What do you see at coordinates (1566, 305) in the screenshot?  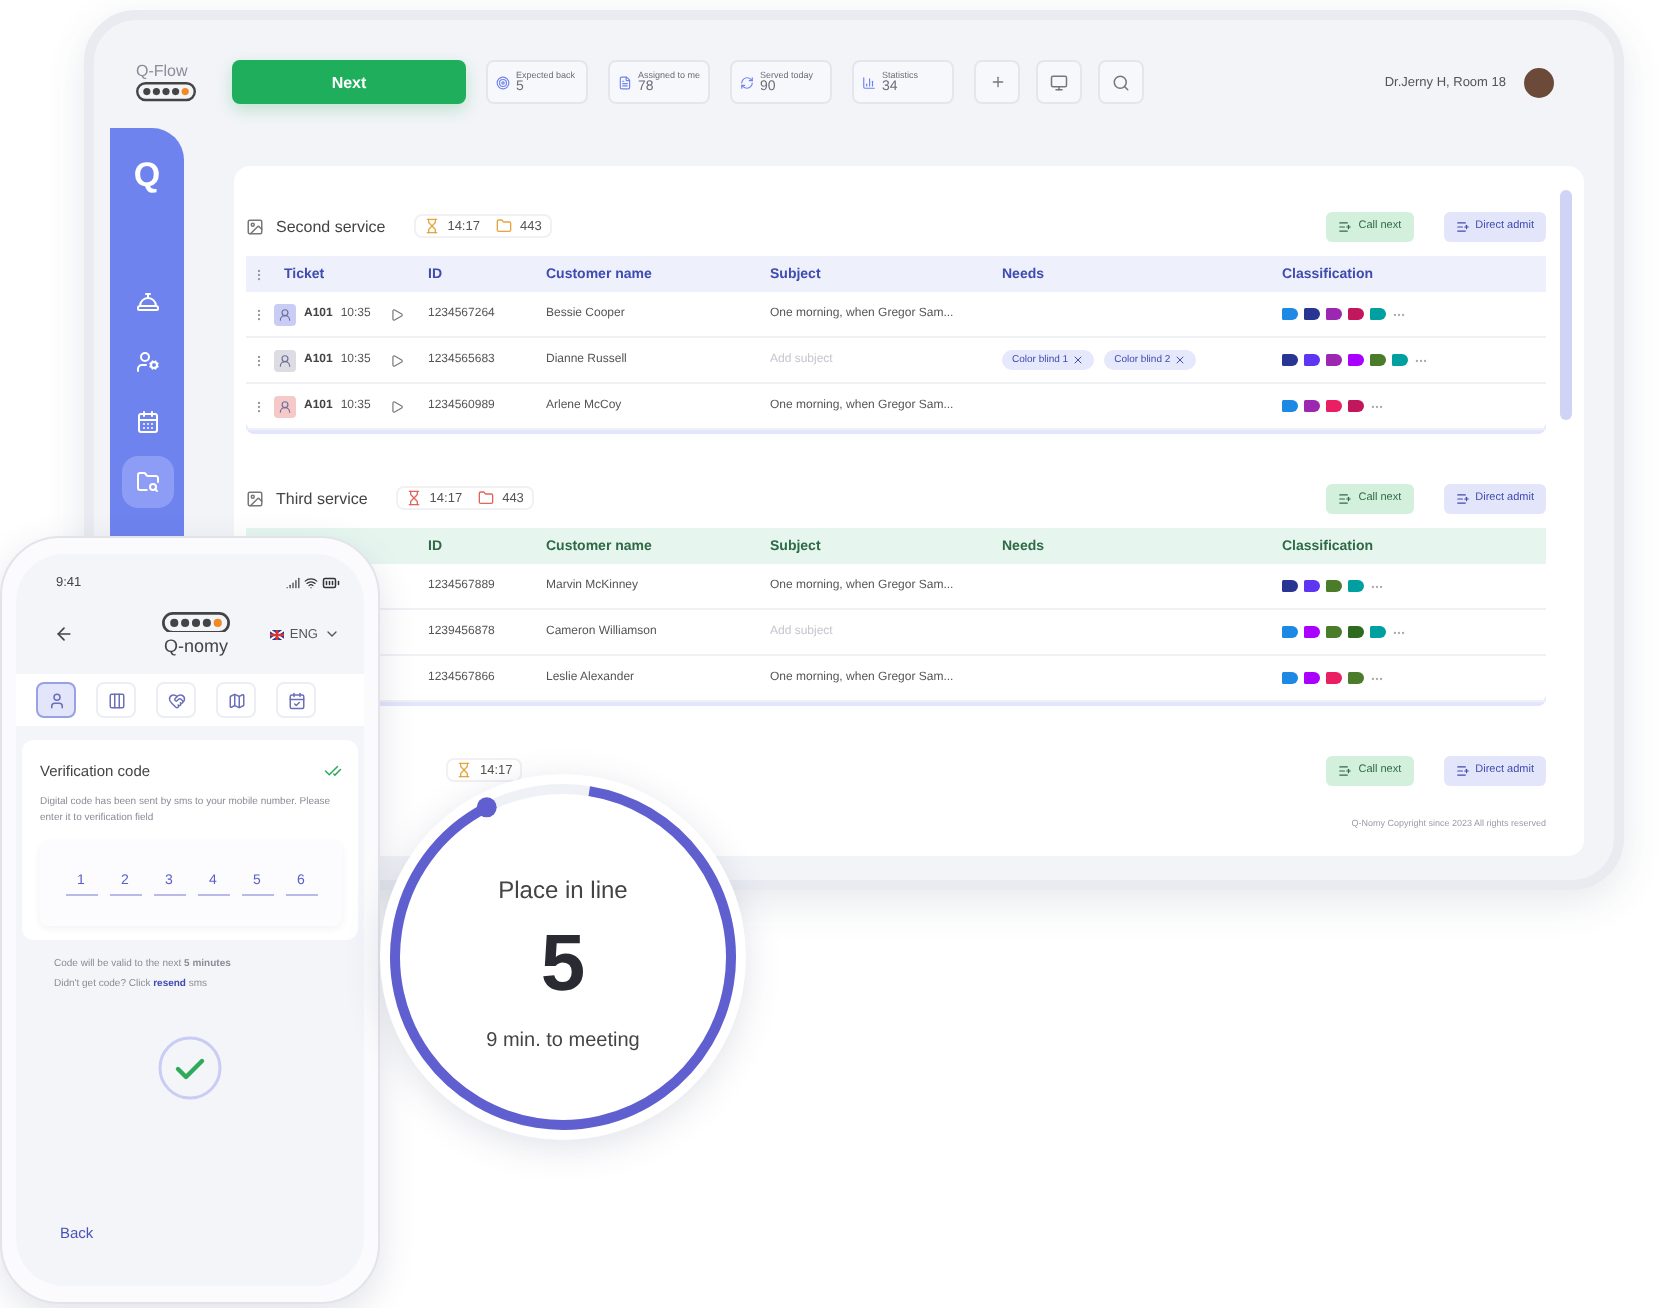 I see `scrollbar` at bounding box center [1566, 305].